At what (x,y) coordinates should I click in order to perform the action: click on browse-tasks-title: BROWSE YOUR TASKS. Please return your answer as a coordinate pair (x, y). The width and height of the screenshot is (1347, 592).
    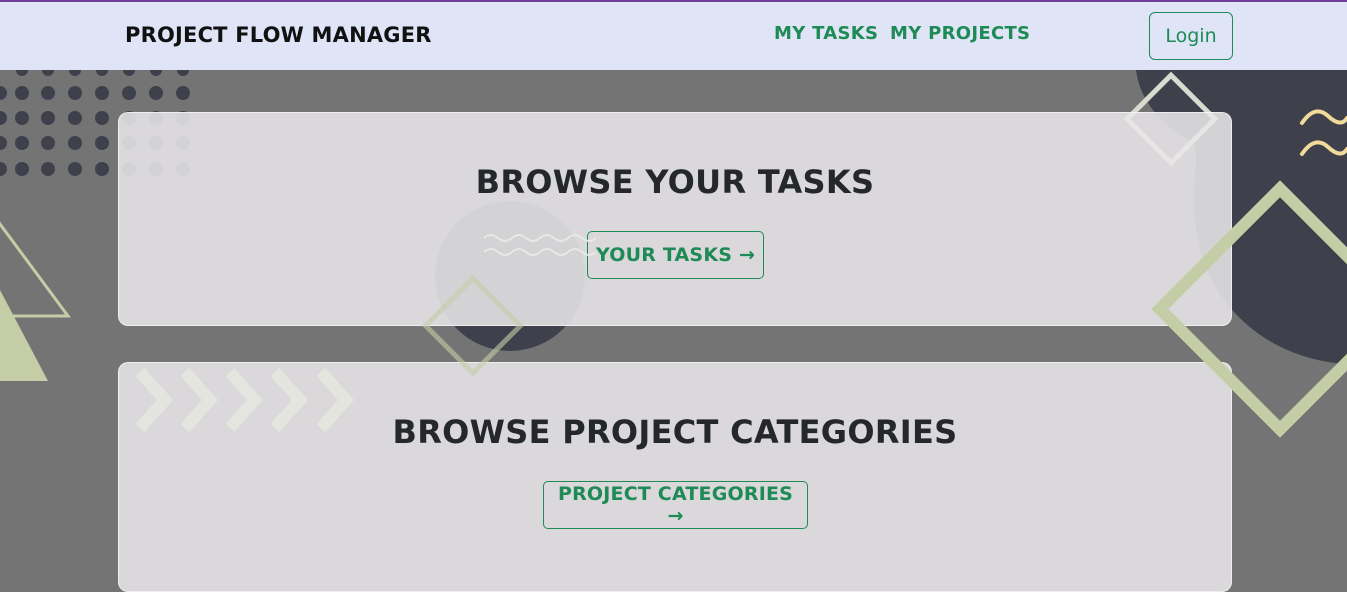
    Looking at the image, I should click on (675, 182).